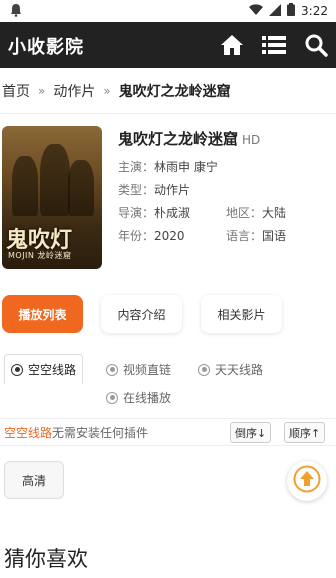 The image size is (336, 578). I want to click on source-online: 在线播放, so click(138, 397).